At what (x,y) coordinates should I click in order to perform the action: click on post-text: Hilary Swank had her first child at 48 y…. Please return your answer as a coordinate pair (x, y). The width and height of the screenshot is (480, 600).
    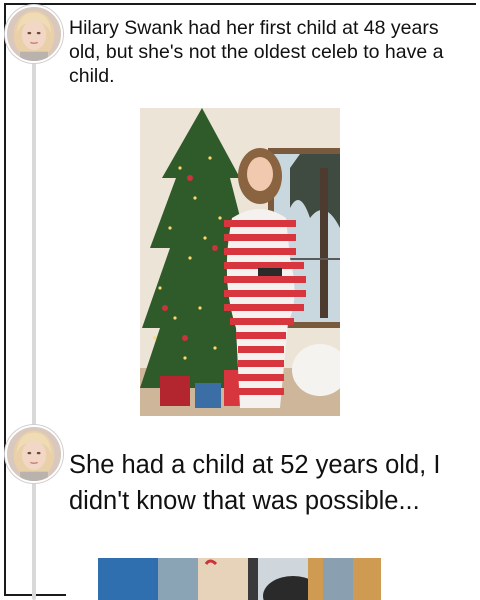
    Looking at the image, I should click on (256, 52).